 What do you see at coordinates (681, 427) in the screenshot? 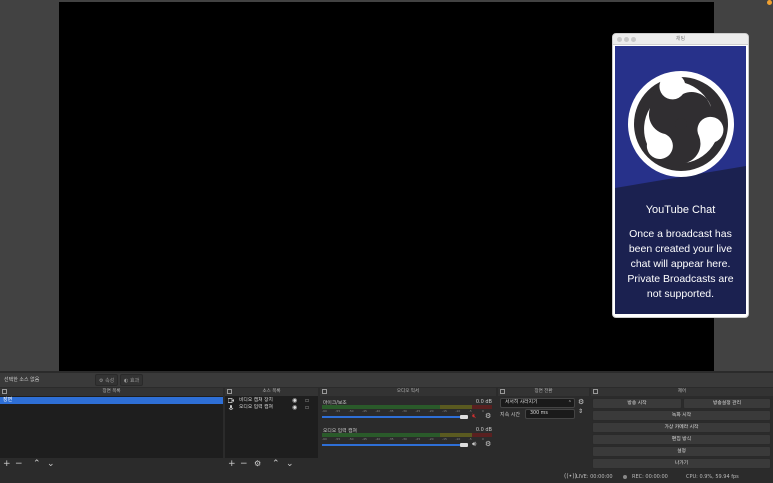
I see `start-virtual-camera-button: 가상 카메라 시작` at bounding box center [681, 427].